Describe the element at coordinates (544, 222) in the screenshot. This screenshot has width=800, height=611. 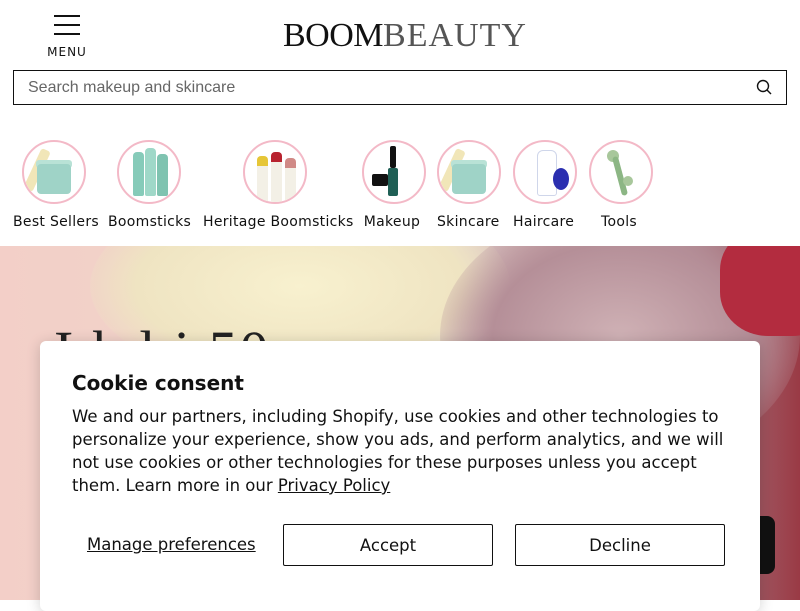
I see `category-label: Haircare` at that location.